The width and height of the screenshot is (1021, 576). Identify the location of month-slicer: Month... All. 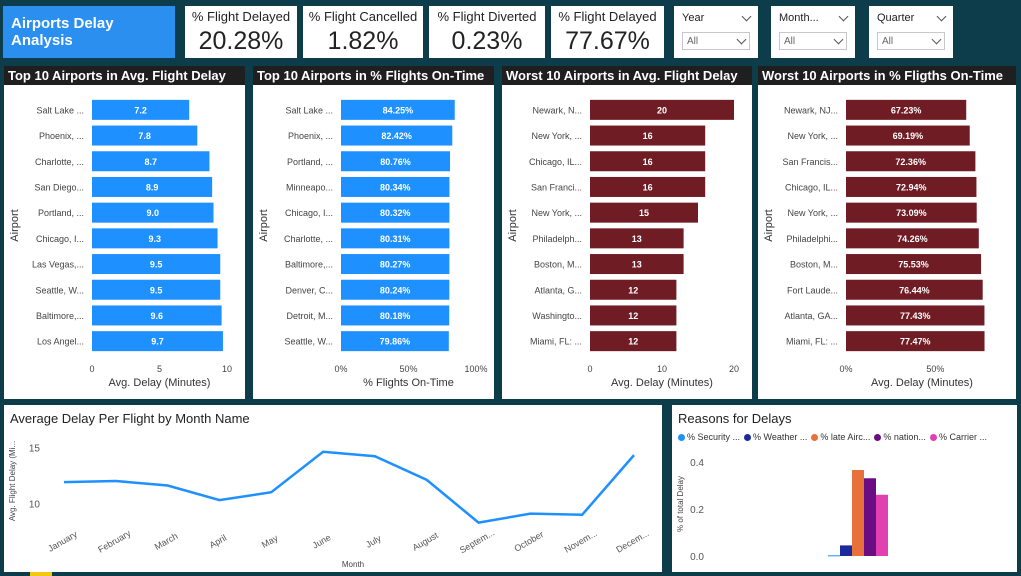
(813, 32).